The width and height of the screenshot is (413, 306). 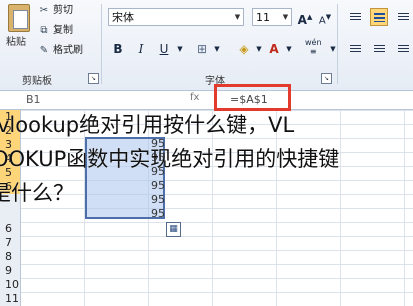 What do you see at coordinates (322, 21) in the screenshot?
I see `shrink-font-icon: A` at bounding box center [322, 21].